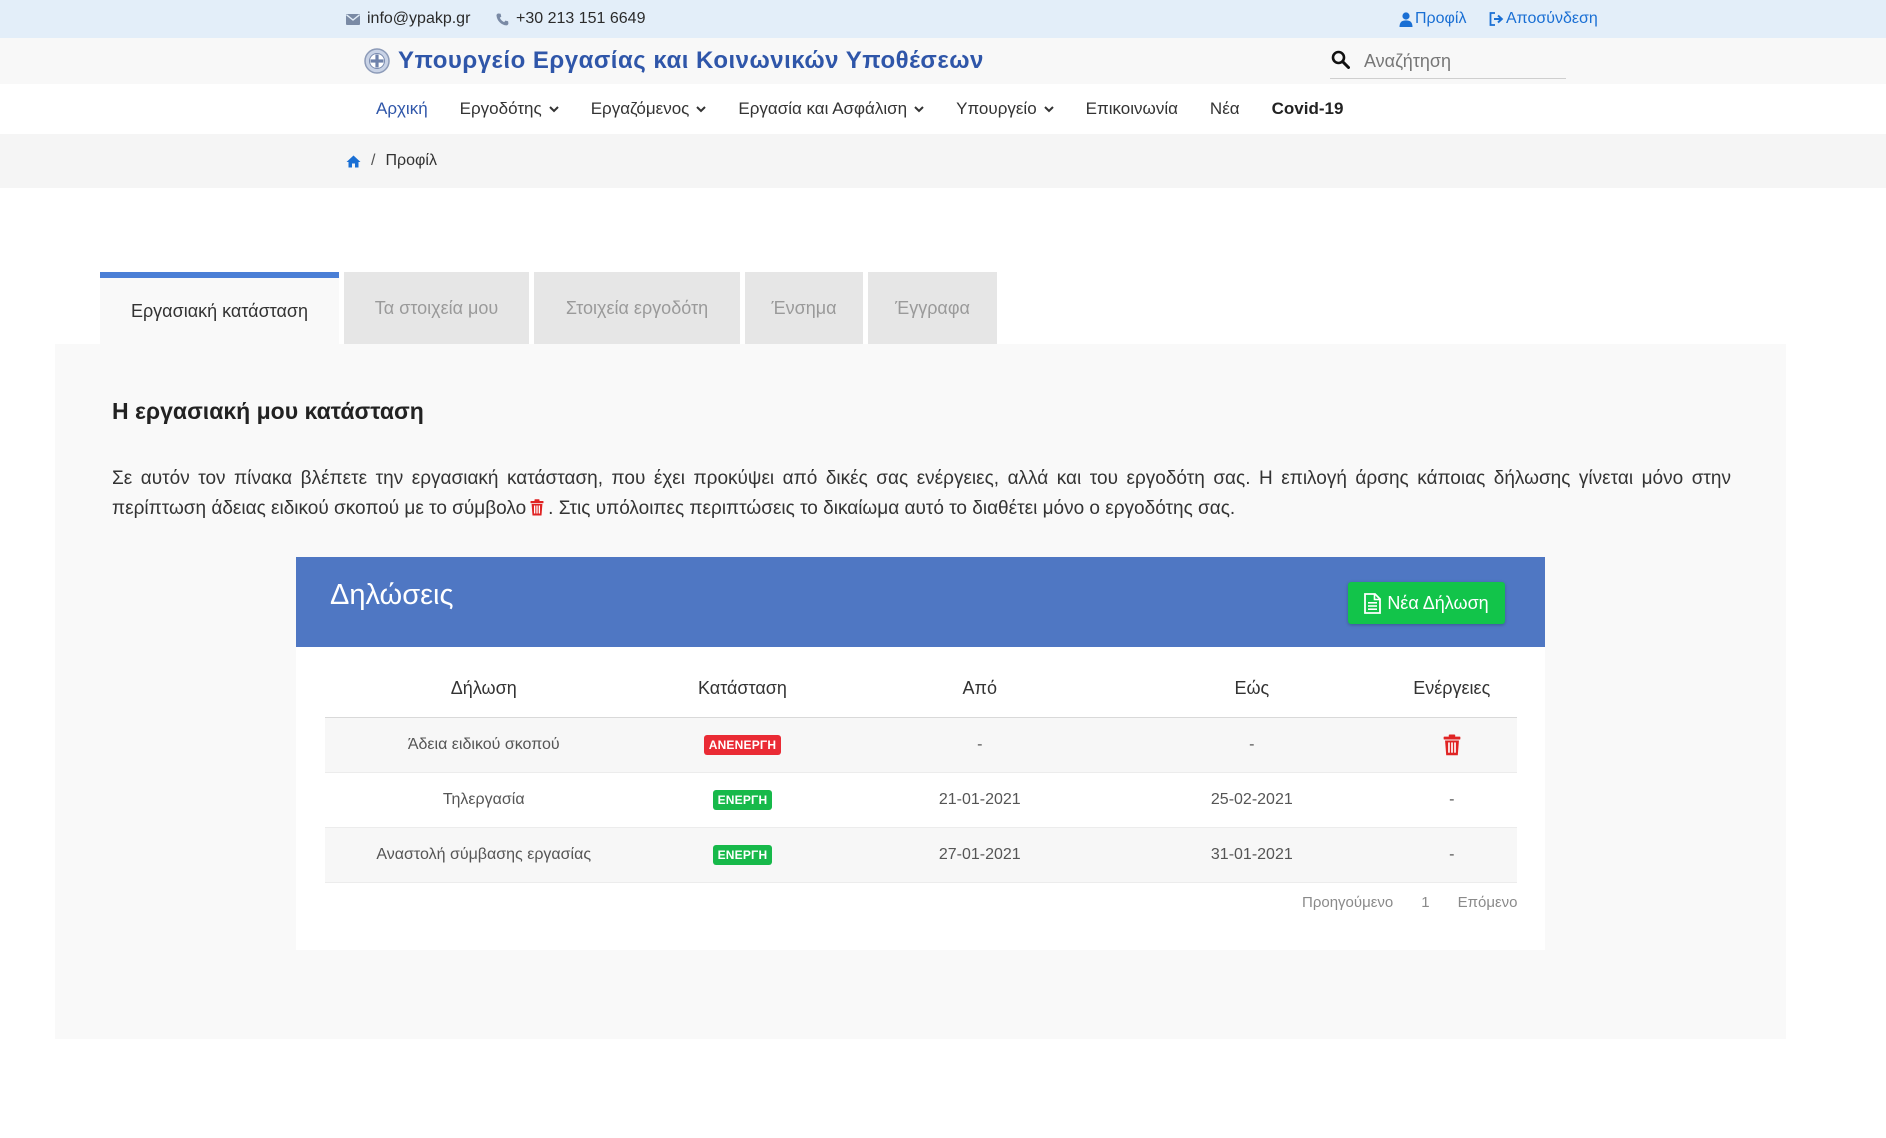 The width and height of the screenshot is (1886, 1138). What do you see at coordinates (1407, 902) in the screenshot?
I see `pagination: Προηγούμενο 1 Επόμενο` at bounding box center [1407, 902].